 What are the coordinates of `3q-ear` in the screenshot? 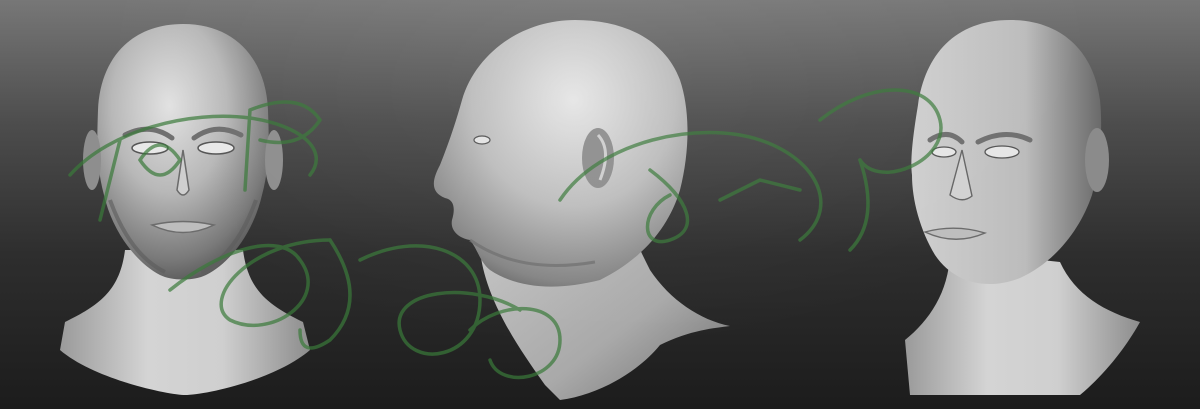 It's located at (1097, 160).